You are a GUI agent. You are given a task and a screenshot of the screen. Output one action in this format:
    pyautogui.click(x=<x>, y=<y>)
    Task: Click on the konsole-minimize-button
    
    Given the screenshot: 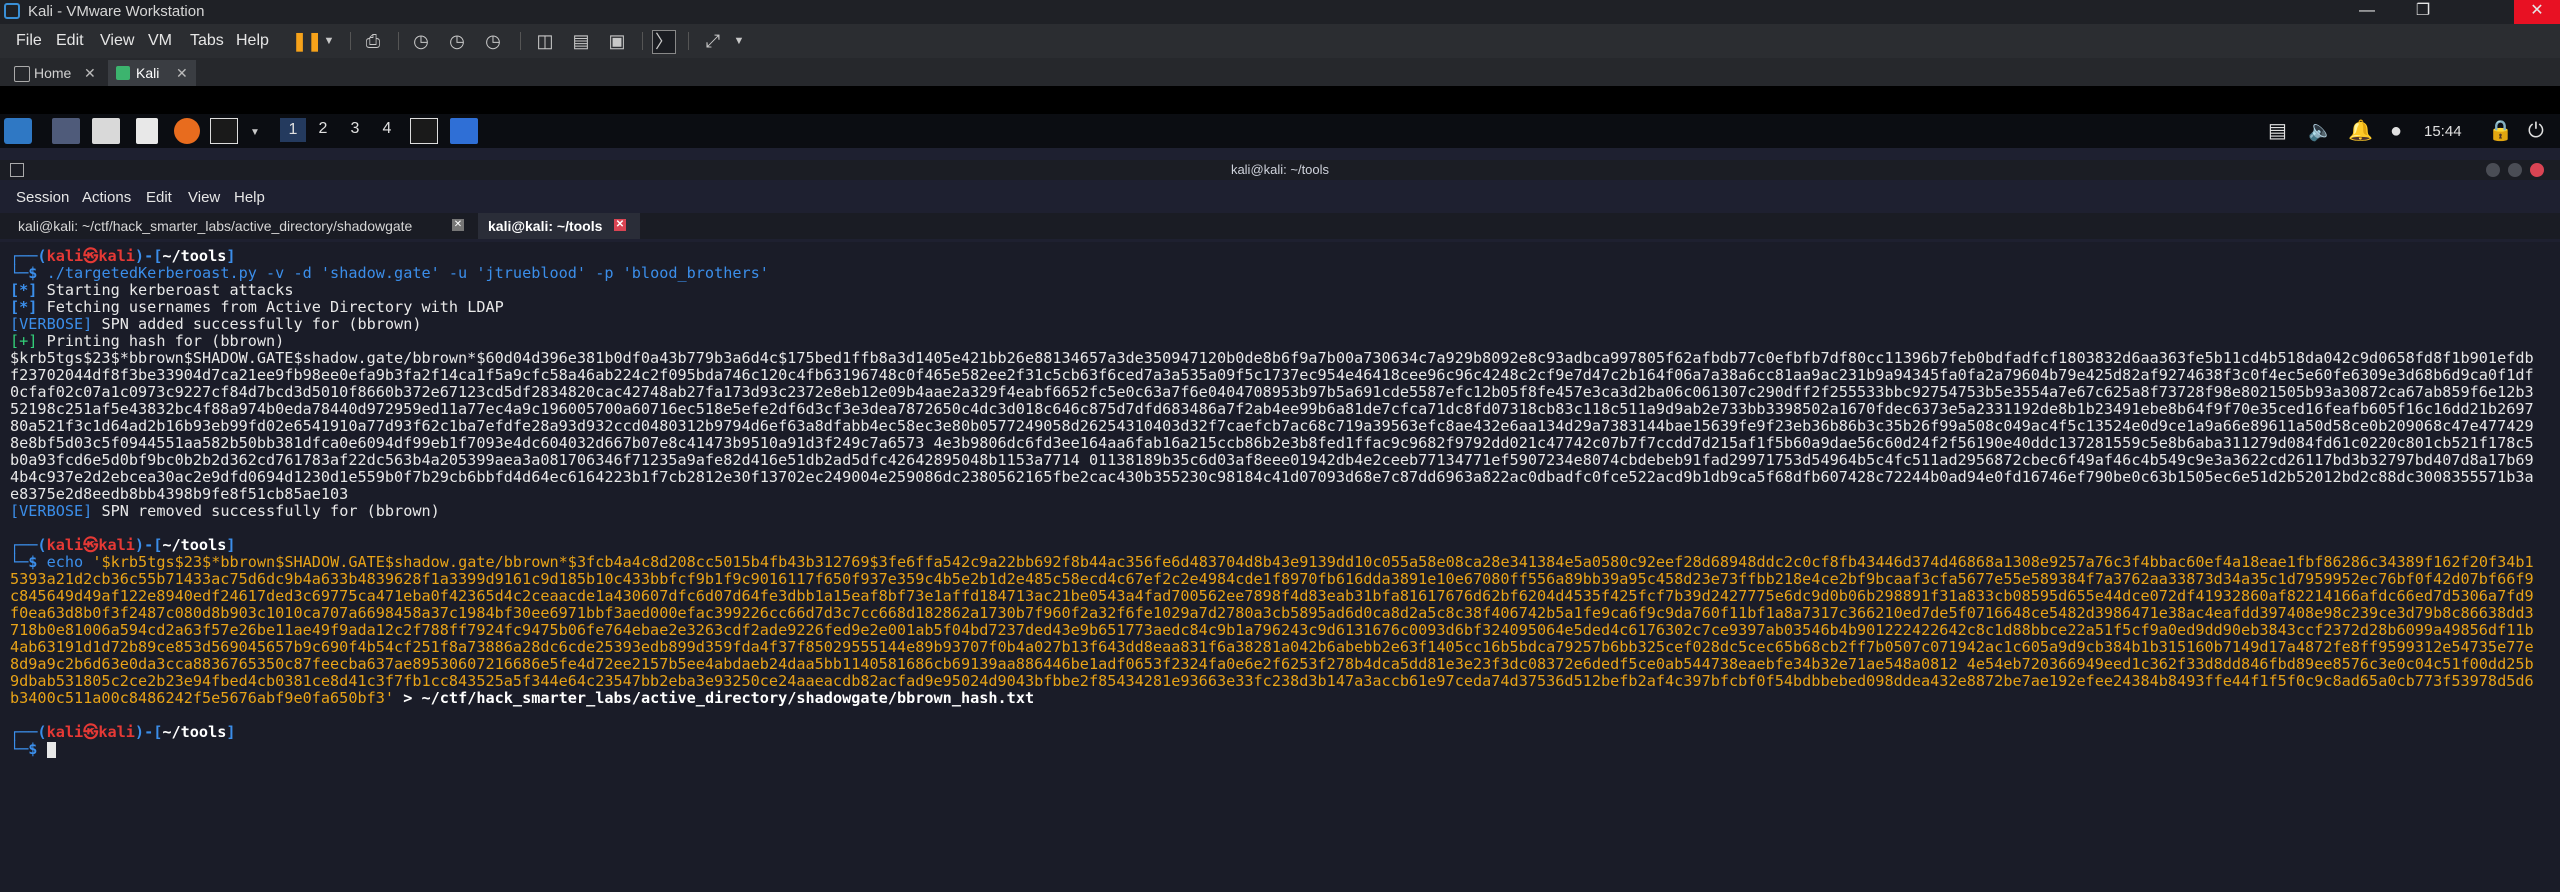 What is the action you would take?
    pyautogui.click(x=2493, y=170)
    